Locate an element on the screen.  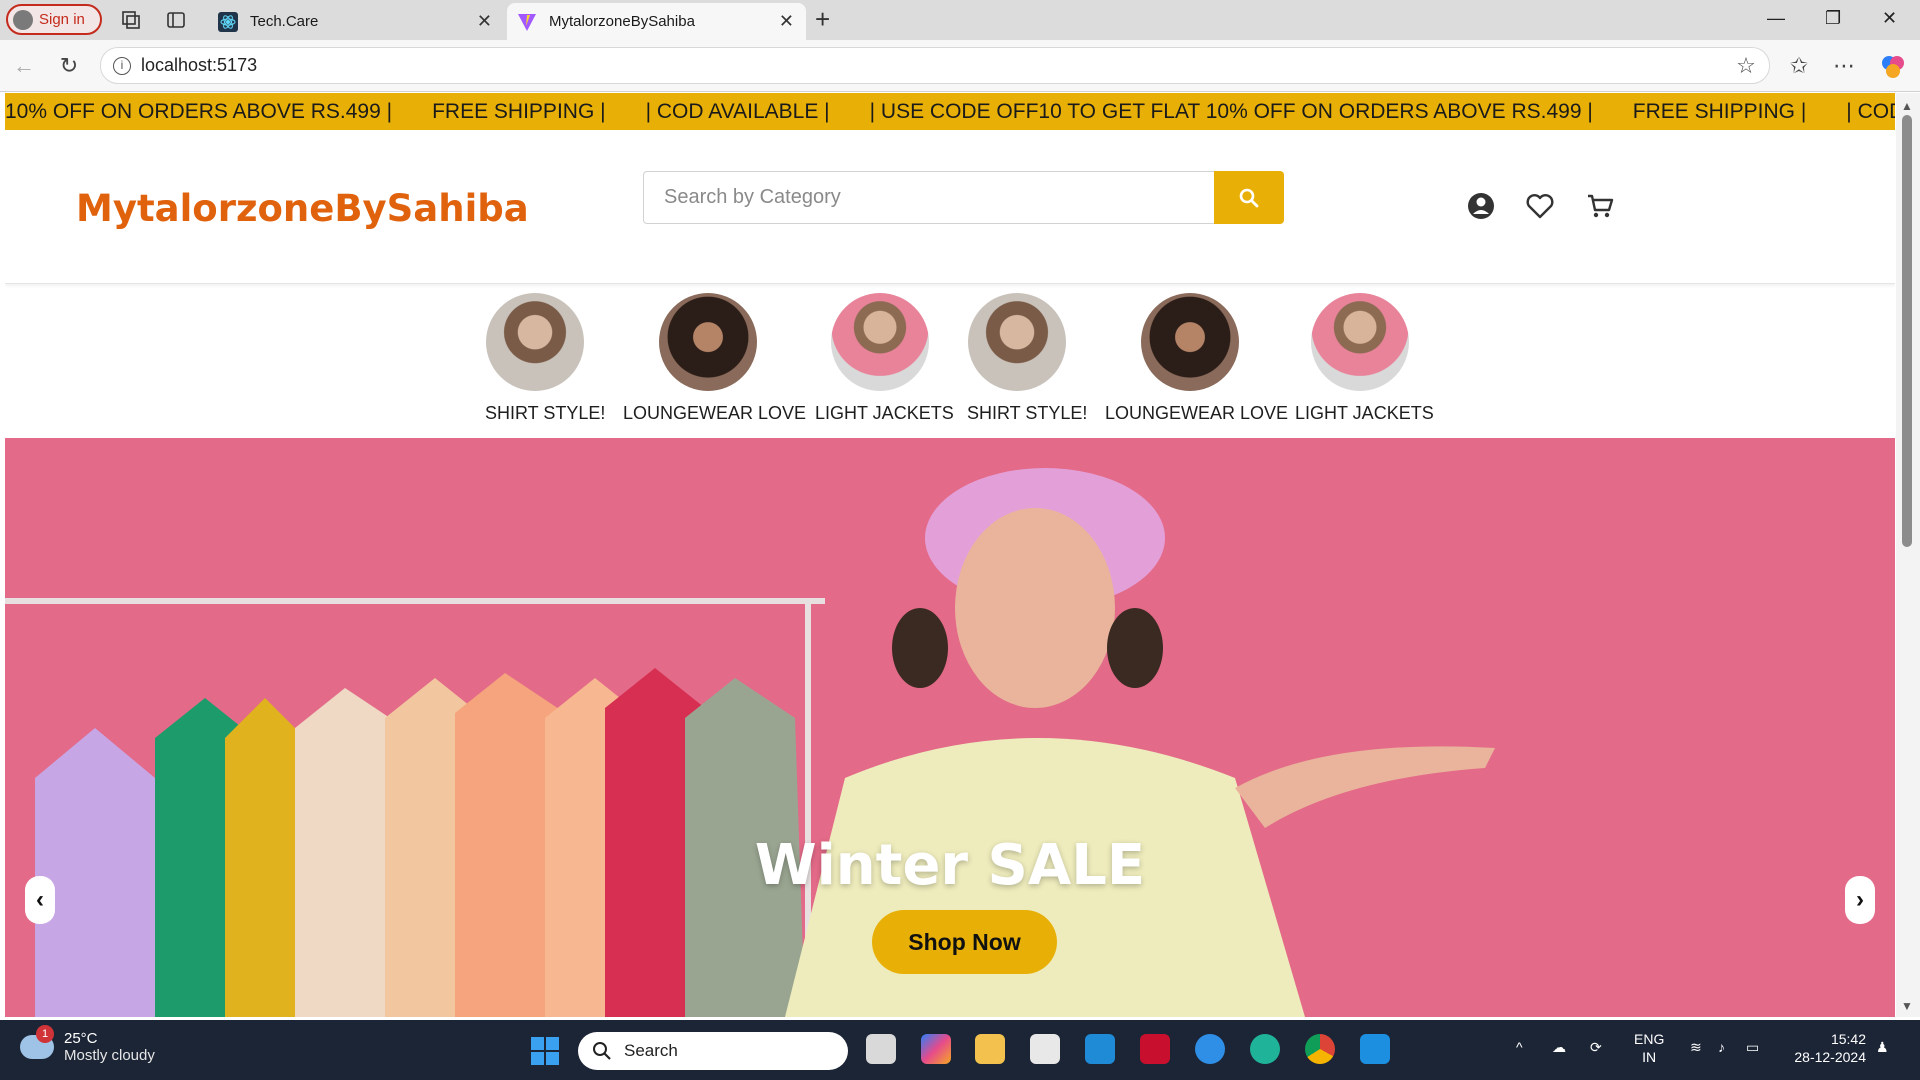
category-label: LIGHT JACKETS is located at coordinates (884, 413).